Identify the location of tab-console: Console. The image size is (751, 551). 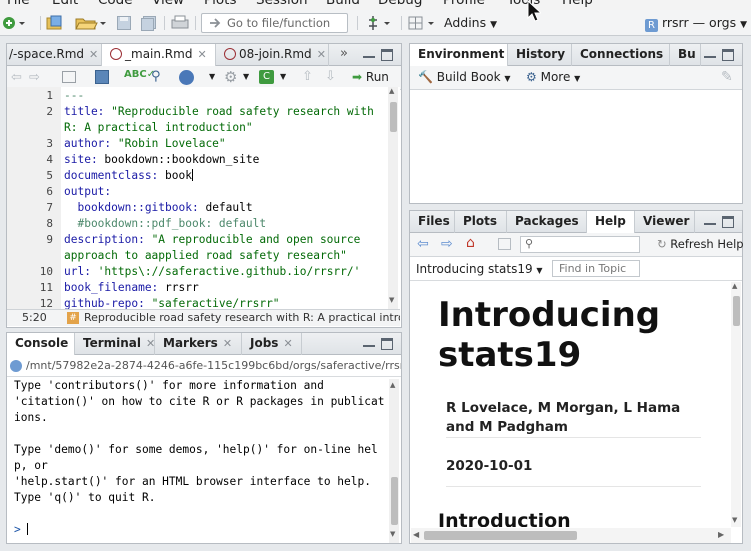
(41, 344).